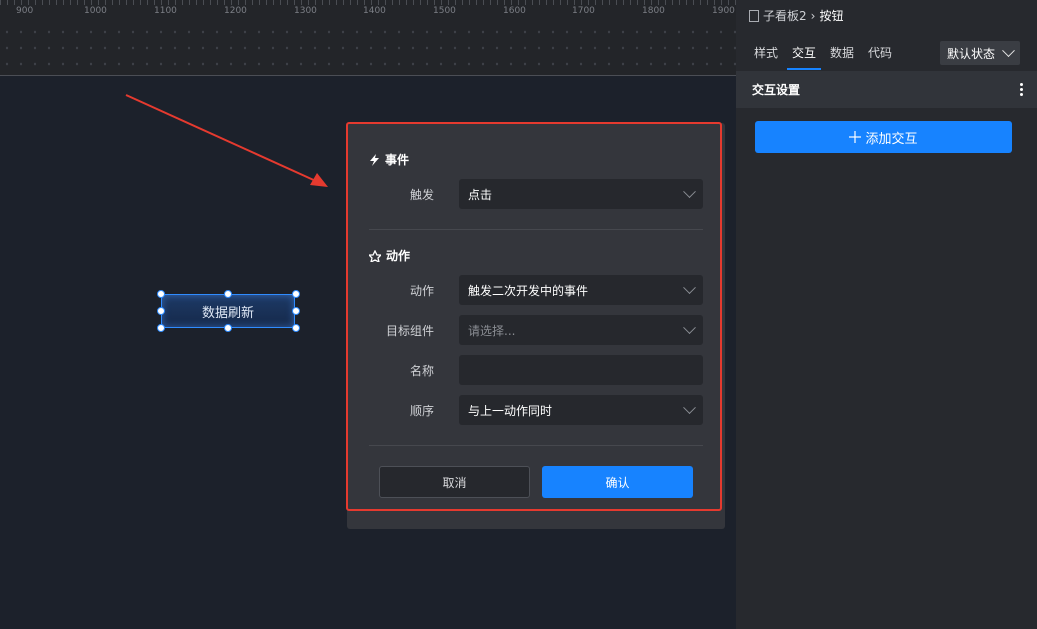 The width and height of the screenshot is (1037, 629). I want to click on order-select: 与上一动作同时, so click(581, 410).